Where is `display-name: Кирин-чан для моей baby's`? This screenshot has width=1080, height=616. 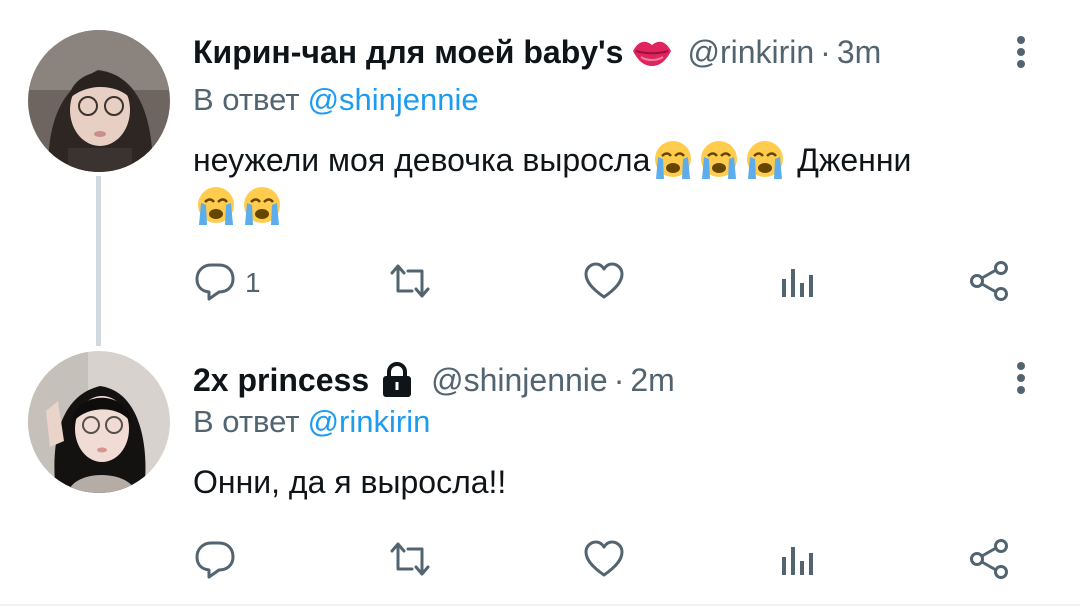
display-name: Кирин-чан для моей baby's is located at coordinates (408, 52).